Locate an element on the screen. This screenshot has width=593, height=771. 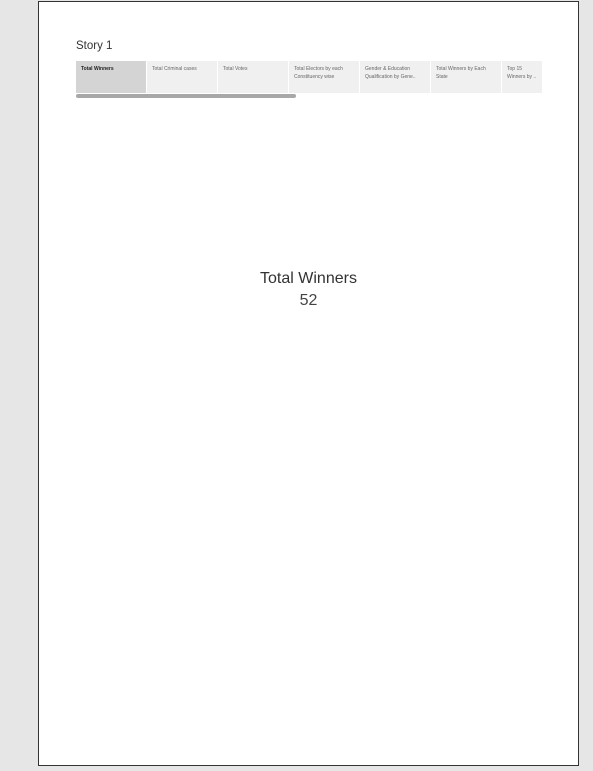
story-point-winners-by-state: Total Winners by Each State is located at coordinates (466, 77).